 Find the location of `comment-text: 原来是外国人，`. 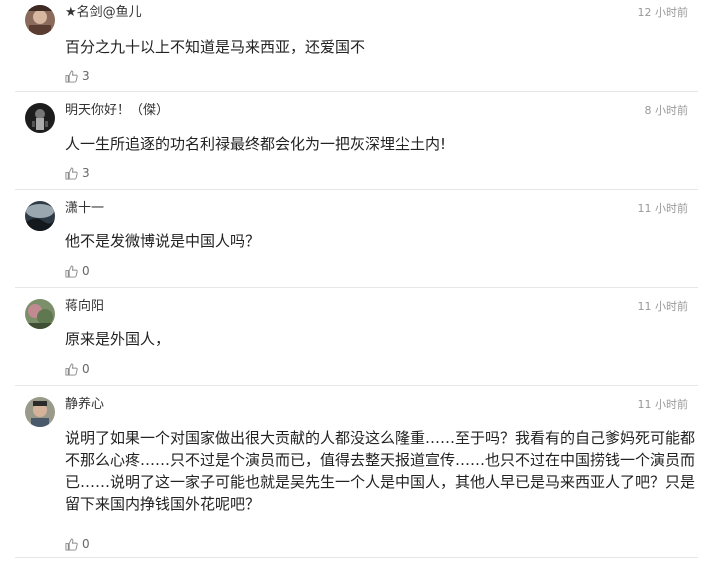

comment-text: 原来是外国人， is located at coordinates (118, 339).